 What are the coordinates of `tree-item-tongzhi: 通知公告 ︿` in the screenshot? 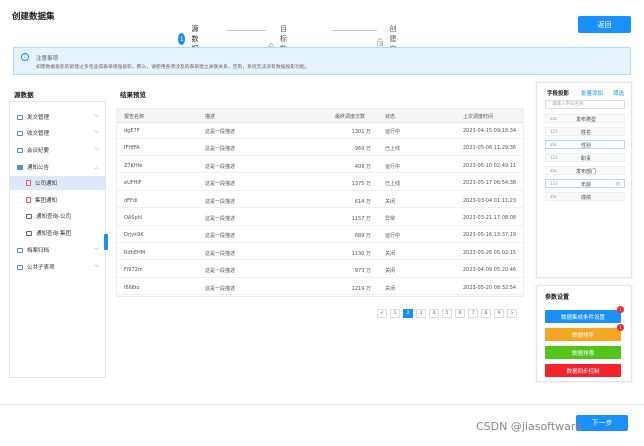 It's located at (57, 167).